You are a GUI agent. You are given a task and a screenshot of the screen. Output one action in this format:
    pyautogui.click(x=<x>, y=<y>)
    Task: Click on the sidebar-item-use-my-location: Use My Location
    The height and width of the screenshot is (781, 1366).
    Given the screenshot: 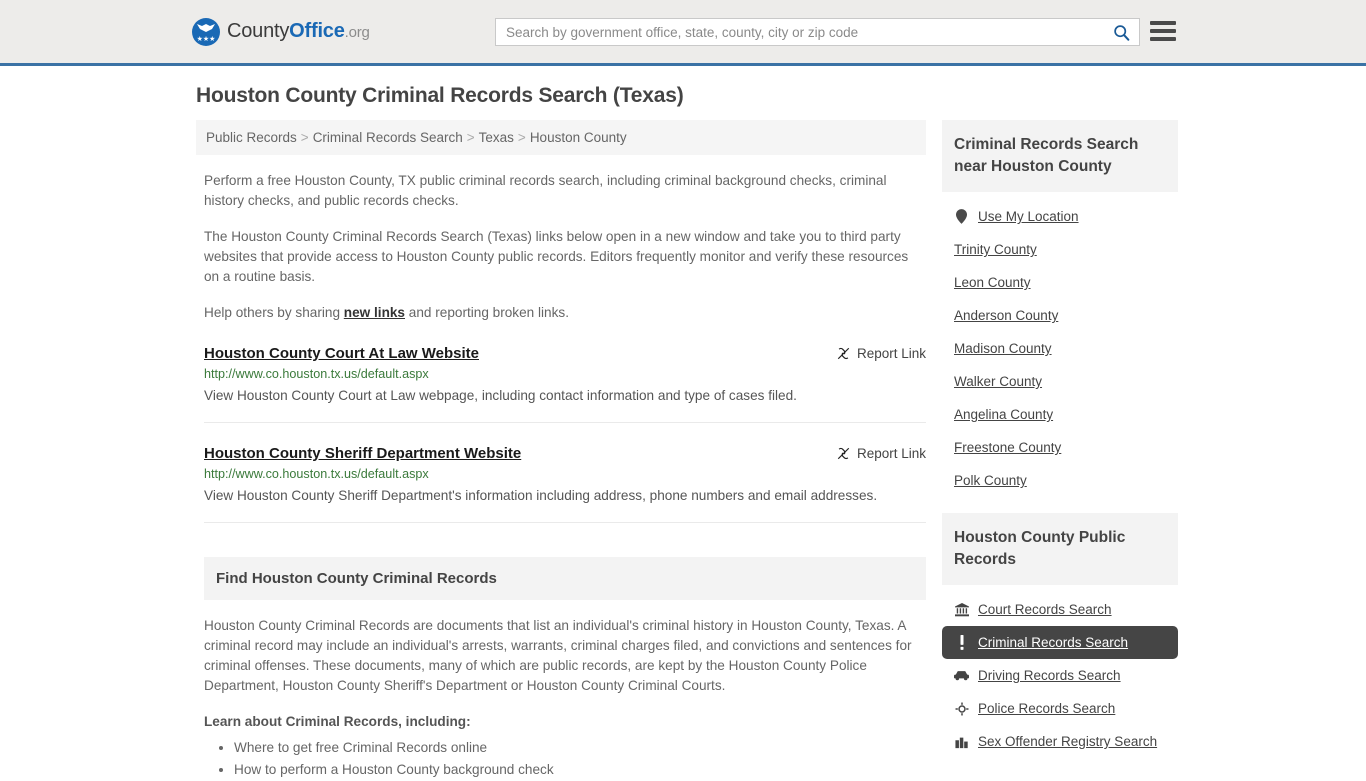 What is the action you would take?
    pyautogui.click(x=1060, y=216)
    